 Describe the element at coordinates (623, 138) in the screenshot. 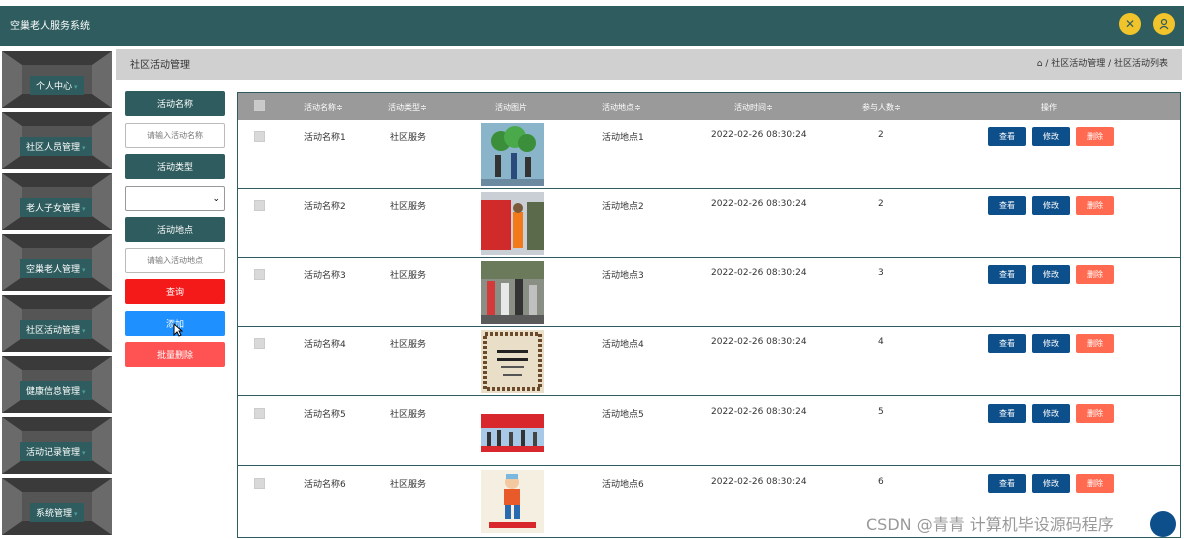

I see `cell-place: 活动地点1` at that location.